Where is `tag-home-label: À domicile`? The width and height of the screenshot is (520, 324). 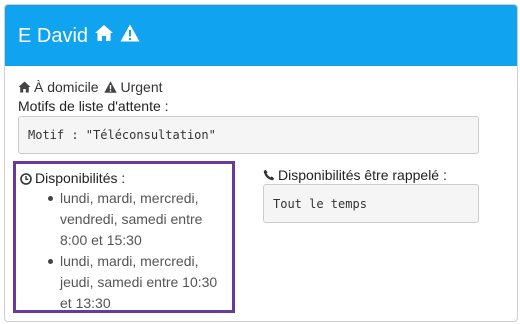 tag-home-label: À domicile is located at coordinates (66, 87).